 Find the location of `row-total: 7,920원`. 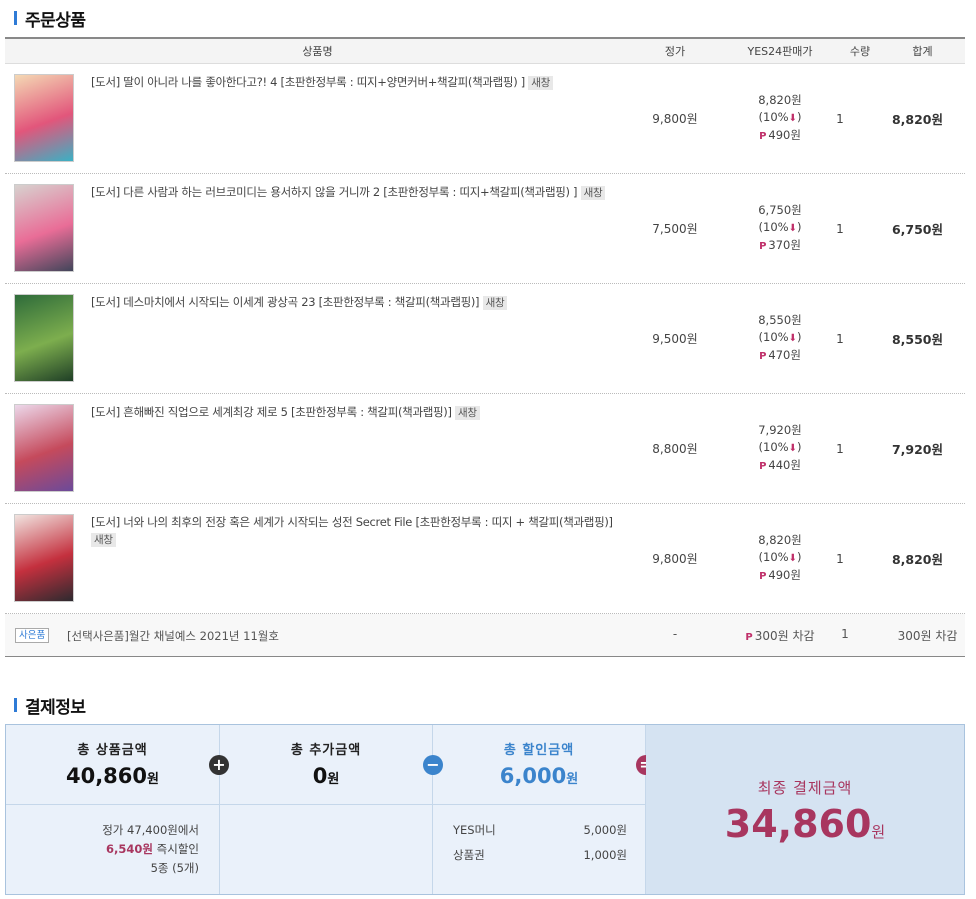

row-total: 7,920원 is located at coordinates (917, 449).